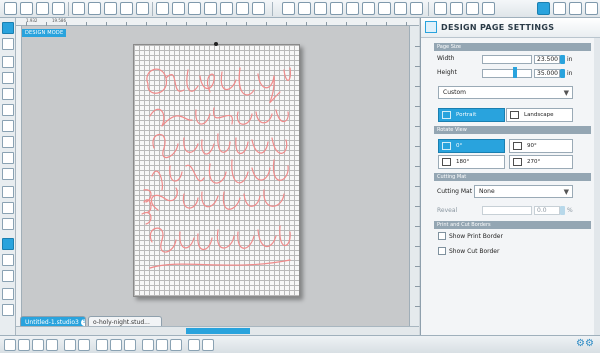 This screenshot has width=600, height=353. I want to click on portrait-button: Portrait, so click(471, 115).